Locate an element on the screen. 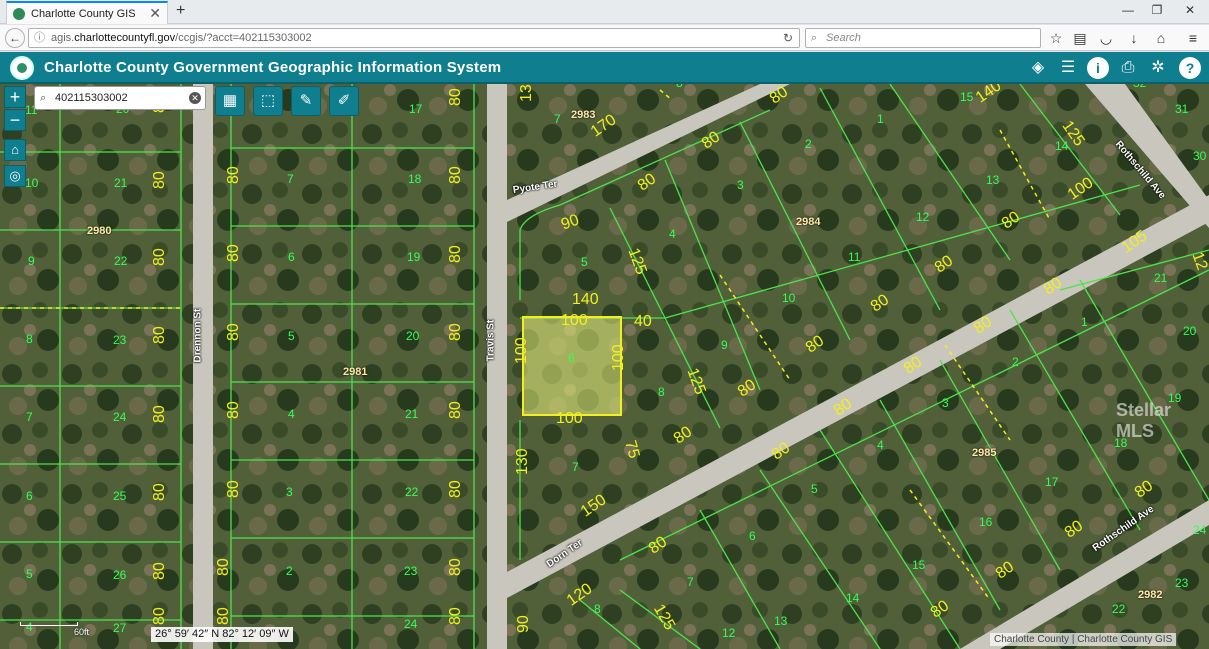  lot-number-label: 25 is located at coordinates (120, 496).